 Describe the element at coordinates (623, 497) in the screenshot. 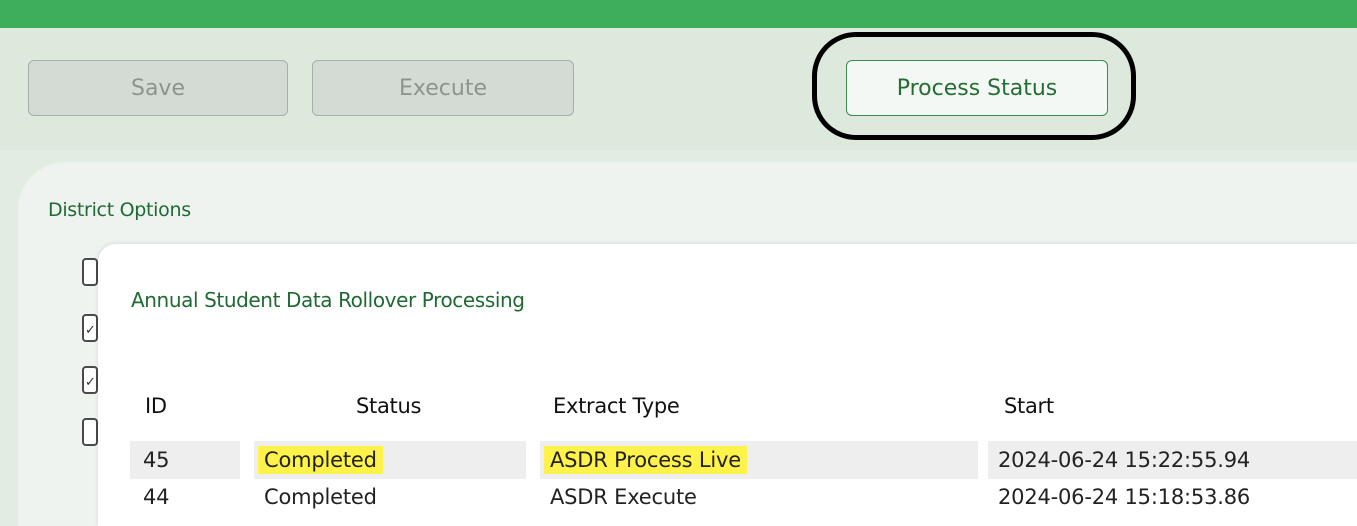

I see `cell-extract-type: ASDR Execute` at that location.